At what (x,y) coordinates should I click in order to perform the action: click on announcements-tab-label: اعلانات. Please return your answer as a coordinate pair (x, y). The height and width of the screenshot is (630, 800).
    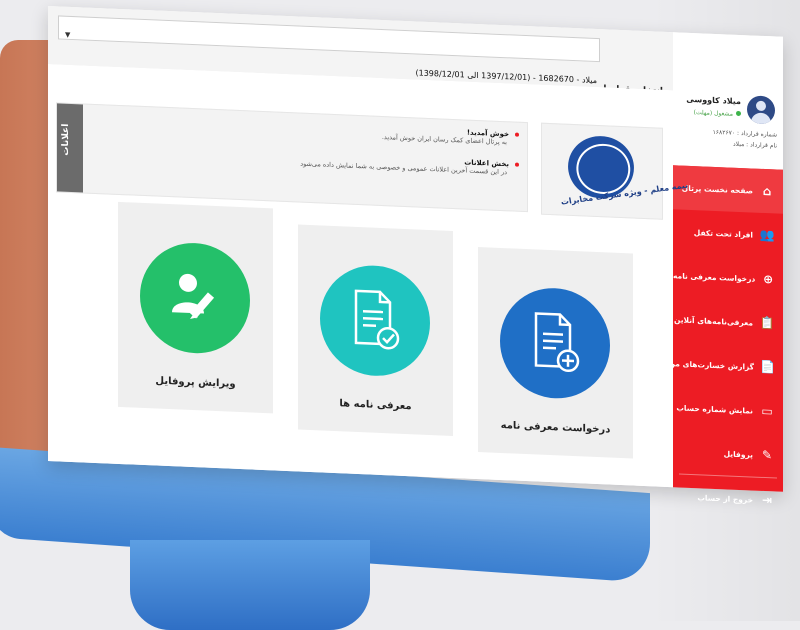
    Looking at the image, I should click on (66, 139).